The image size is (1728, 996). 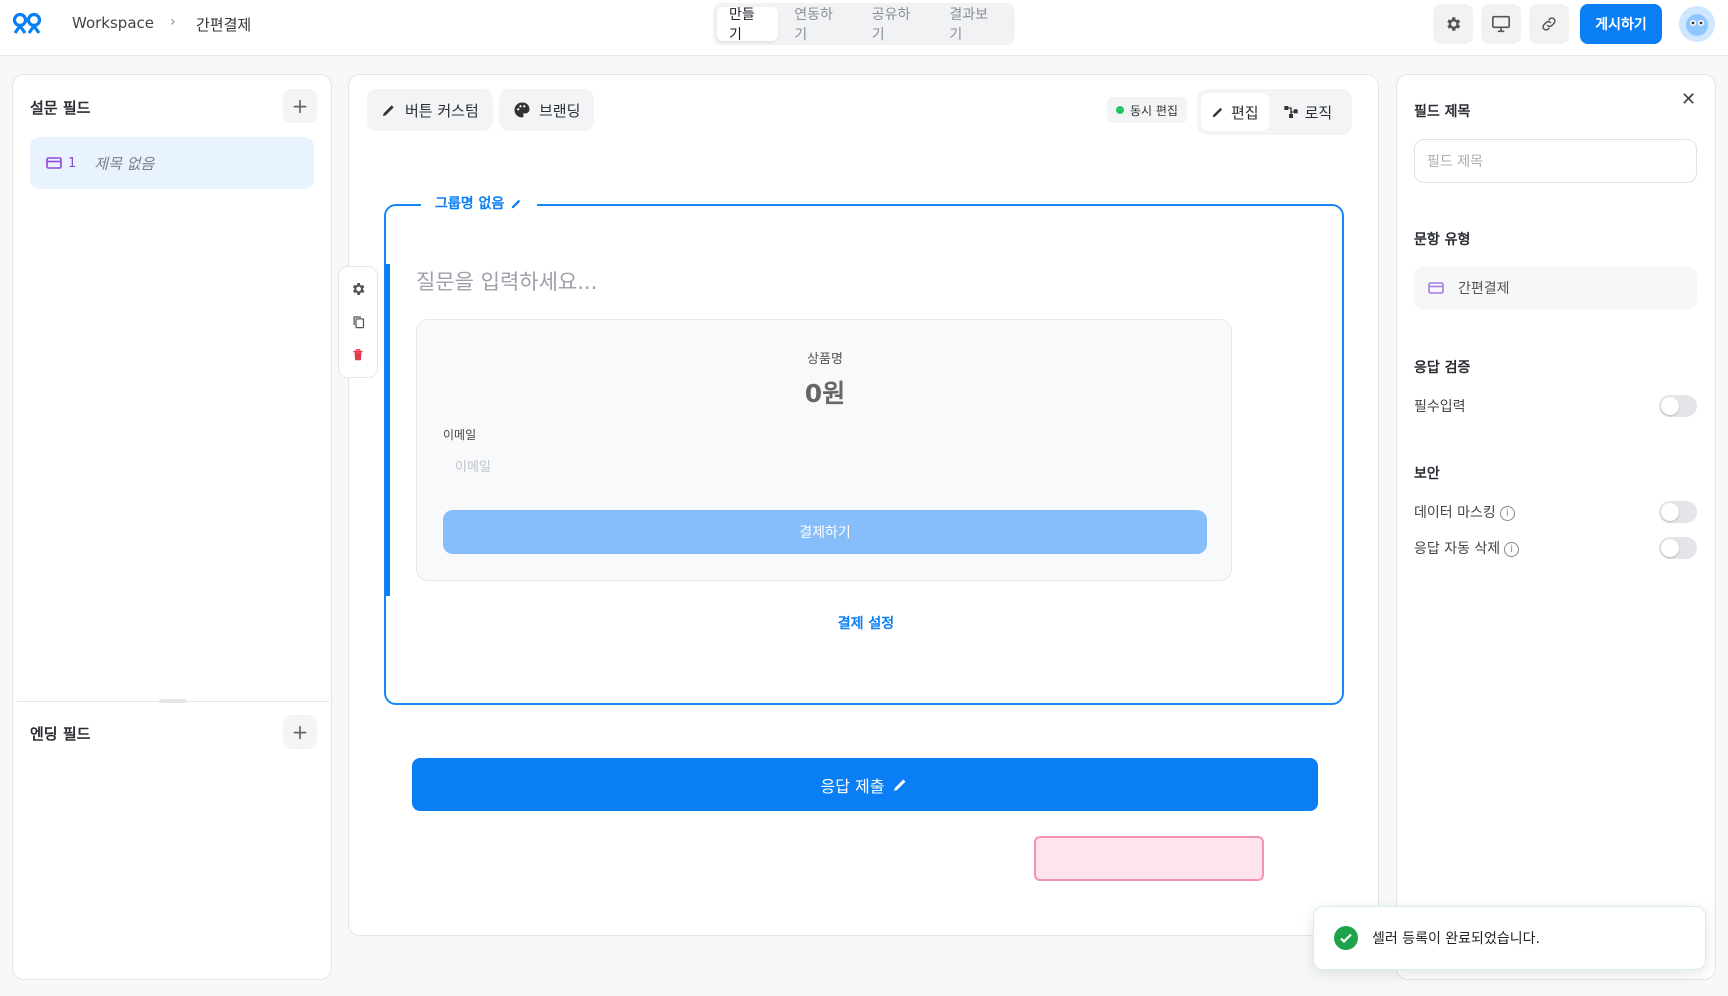 What do you see at coordinates (1457, 549) in the screenshot?
I see `auto-delete-label: 응답 자동 삭제` at bounding box center [1457, 549].